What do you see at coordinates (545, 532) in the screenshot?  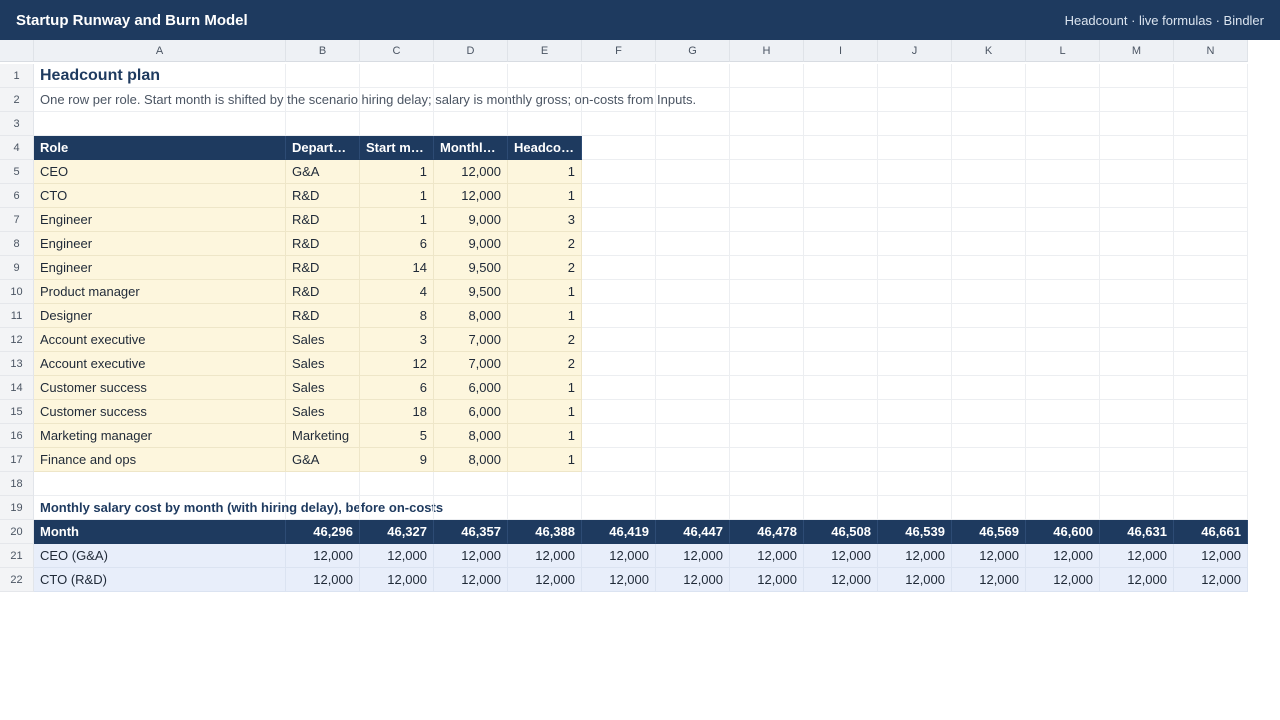 I see `salary-month-header: 46,388` at bounding box center [545, 532].